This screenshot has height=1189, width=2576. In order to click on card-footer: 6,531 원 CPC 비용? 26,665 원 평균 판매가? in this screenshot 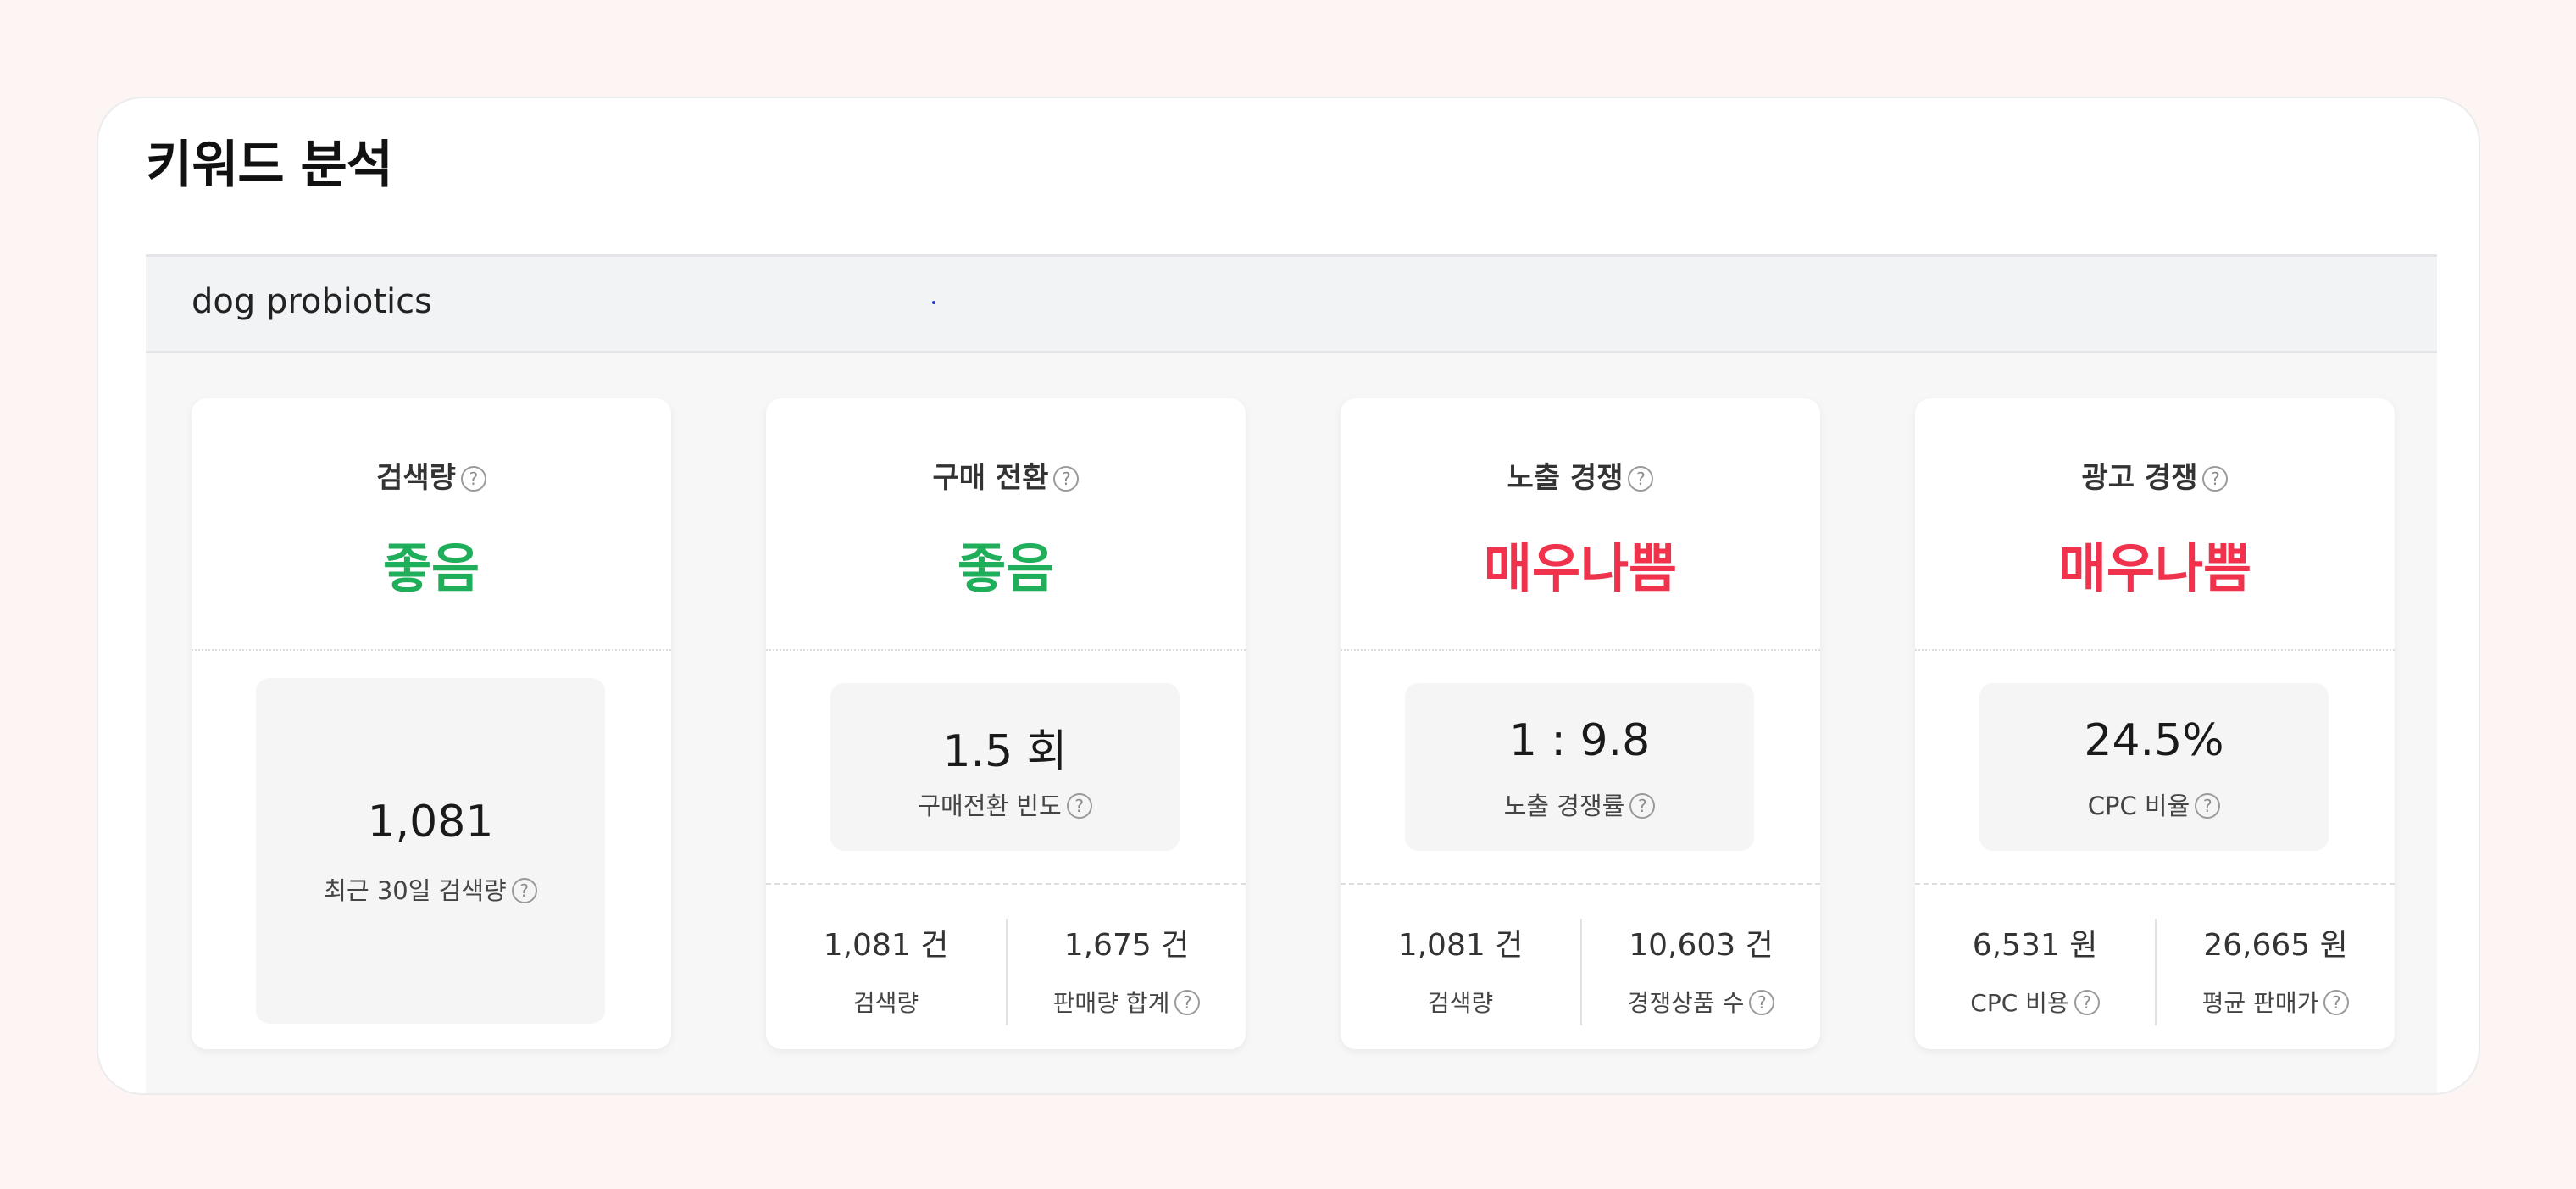, I will do `click(2155, 966)`.